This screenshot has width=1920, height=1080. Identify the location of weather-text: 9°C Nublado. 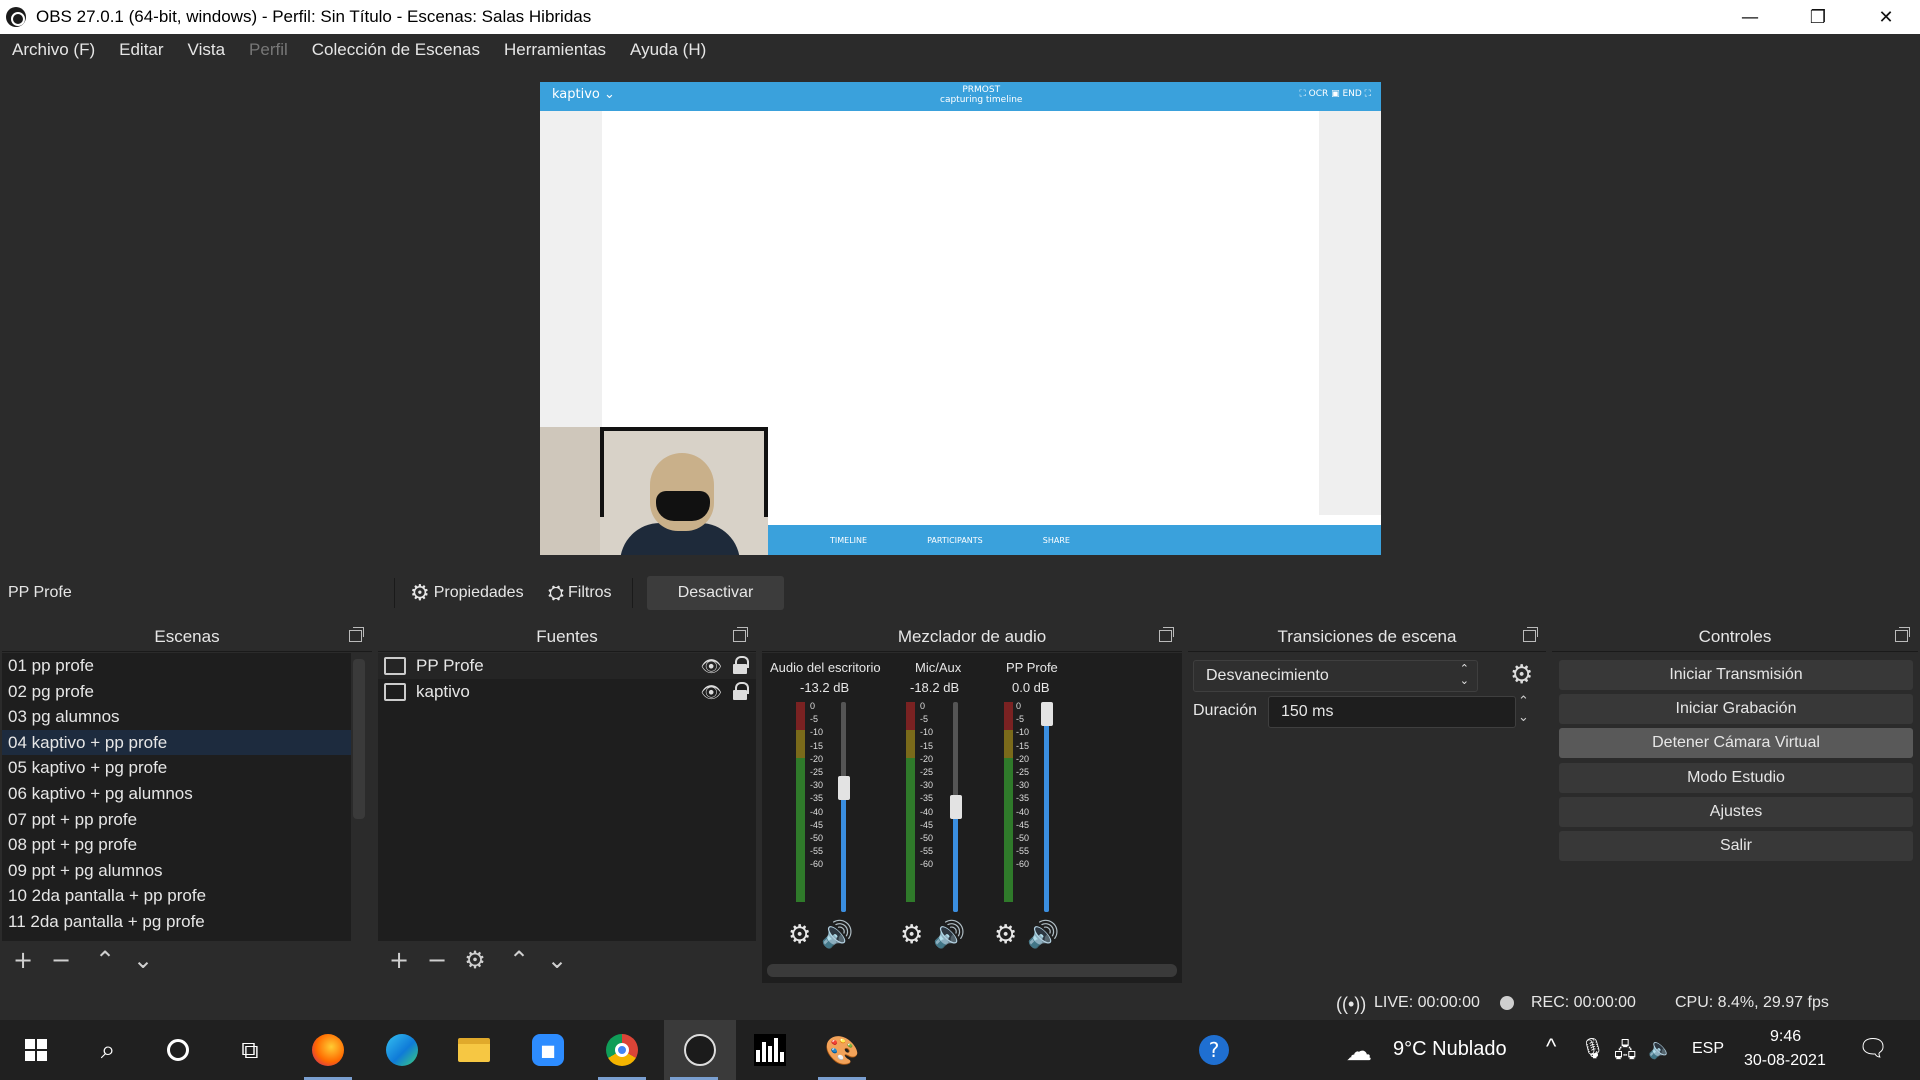
(1450, 1049).